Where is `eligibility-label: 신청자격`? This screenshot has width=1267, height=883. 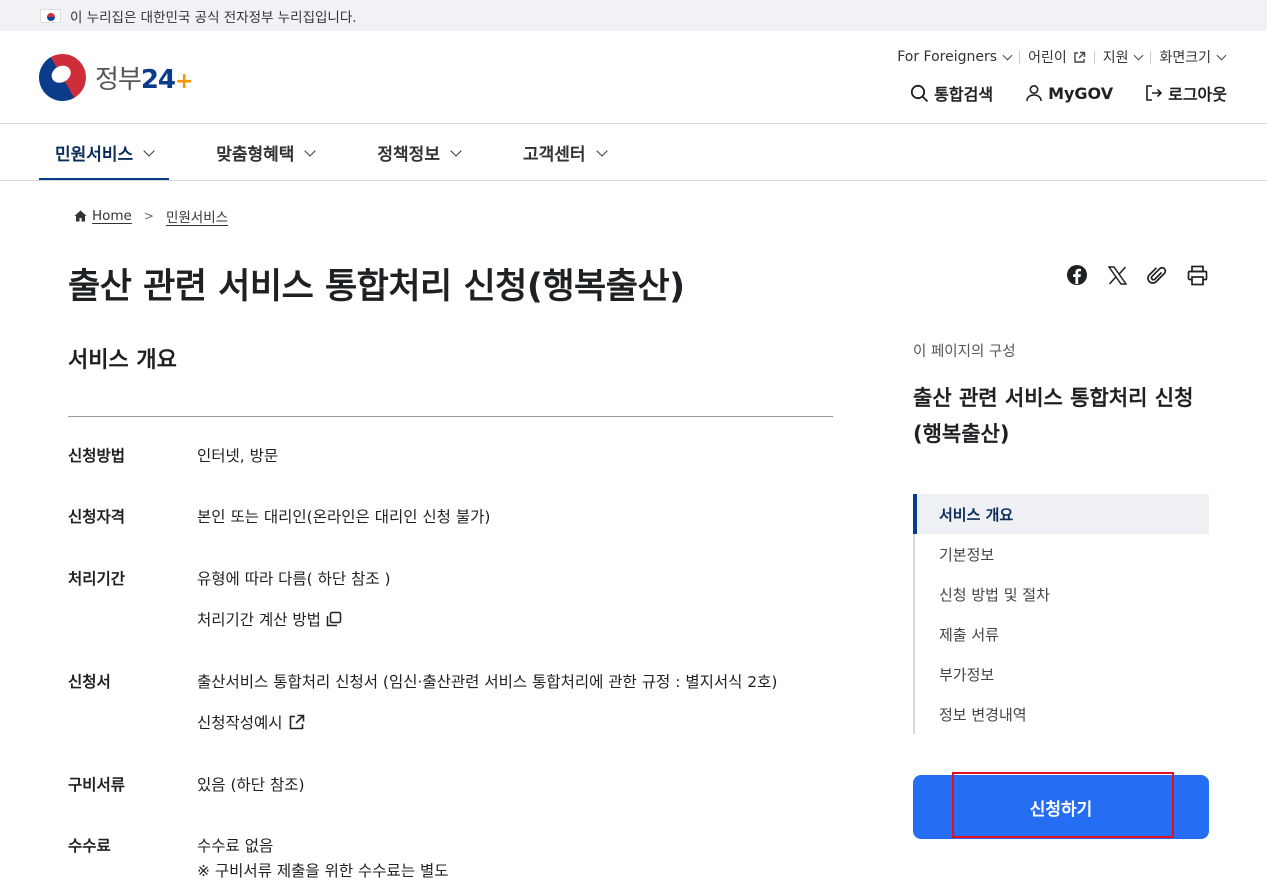
eligibility-label: 신청자격 is located at coordinates (97, 517).